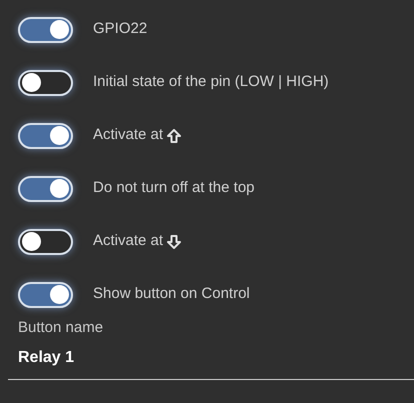 The width and height of the screenshot is (414, 403). What do you see at coordinates (211, 82) in the screenshot?
I see `switch-label: Initial state of the pin (LOW | HIGH)` at bounding box center [211, 82].